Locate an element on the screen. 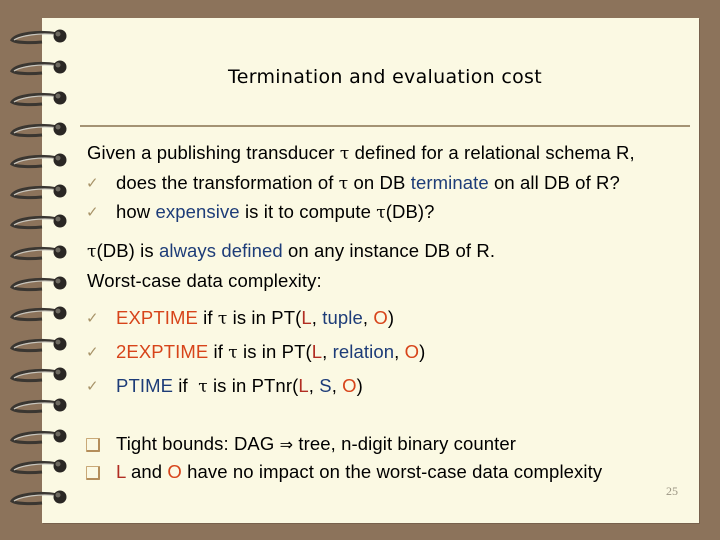 Image resolution: width=720 pixels, height=540 pixels. complexity-item: EXPTIME if τ is in PT(L, tuple, O) is located at coordinates (255, 318).